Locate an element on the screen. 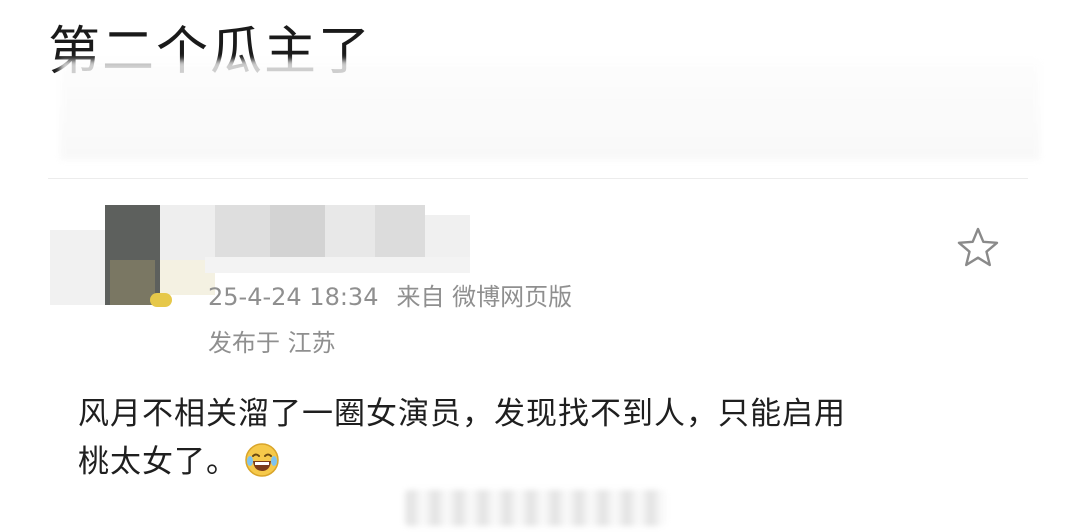 The image size is (1076, 532). post-source: 来自 微博网页版 is located at coordinates (484, 297).